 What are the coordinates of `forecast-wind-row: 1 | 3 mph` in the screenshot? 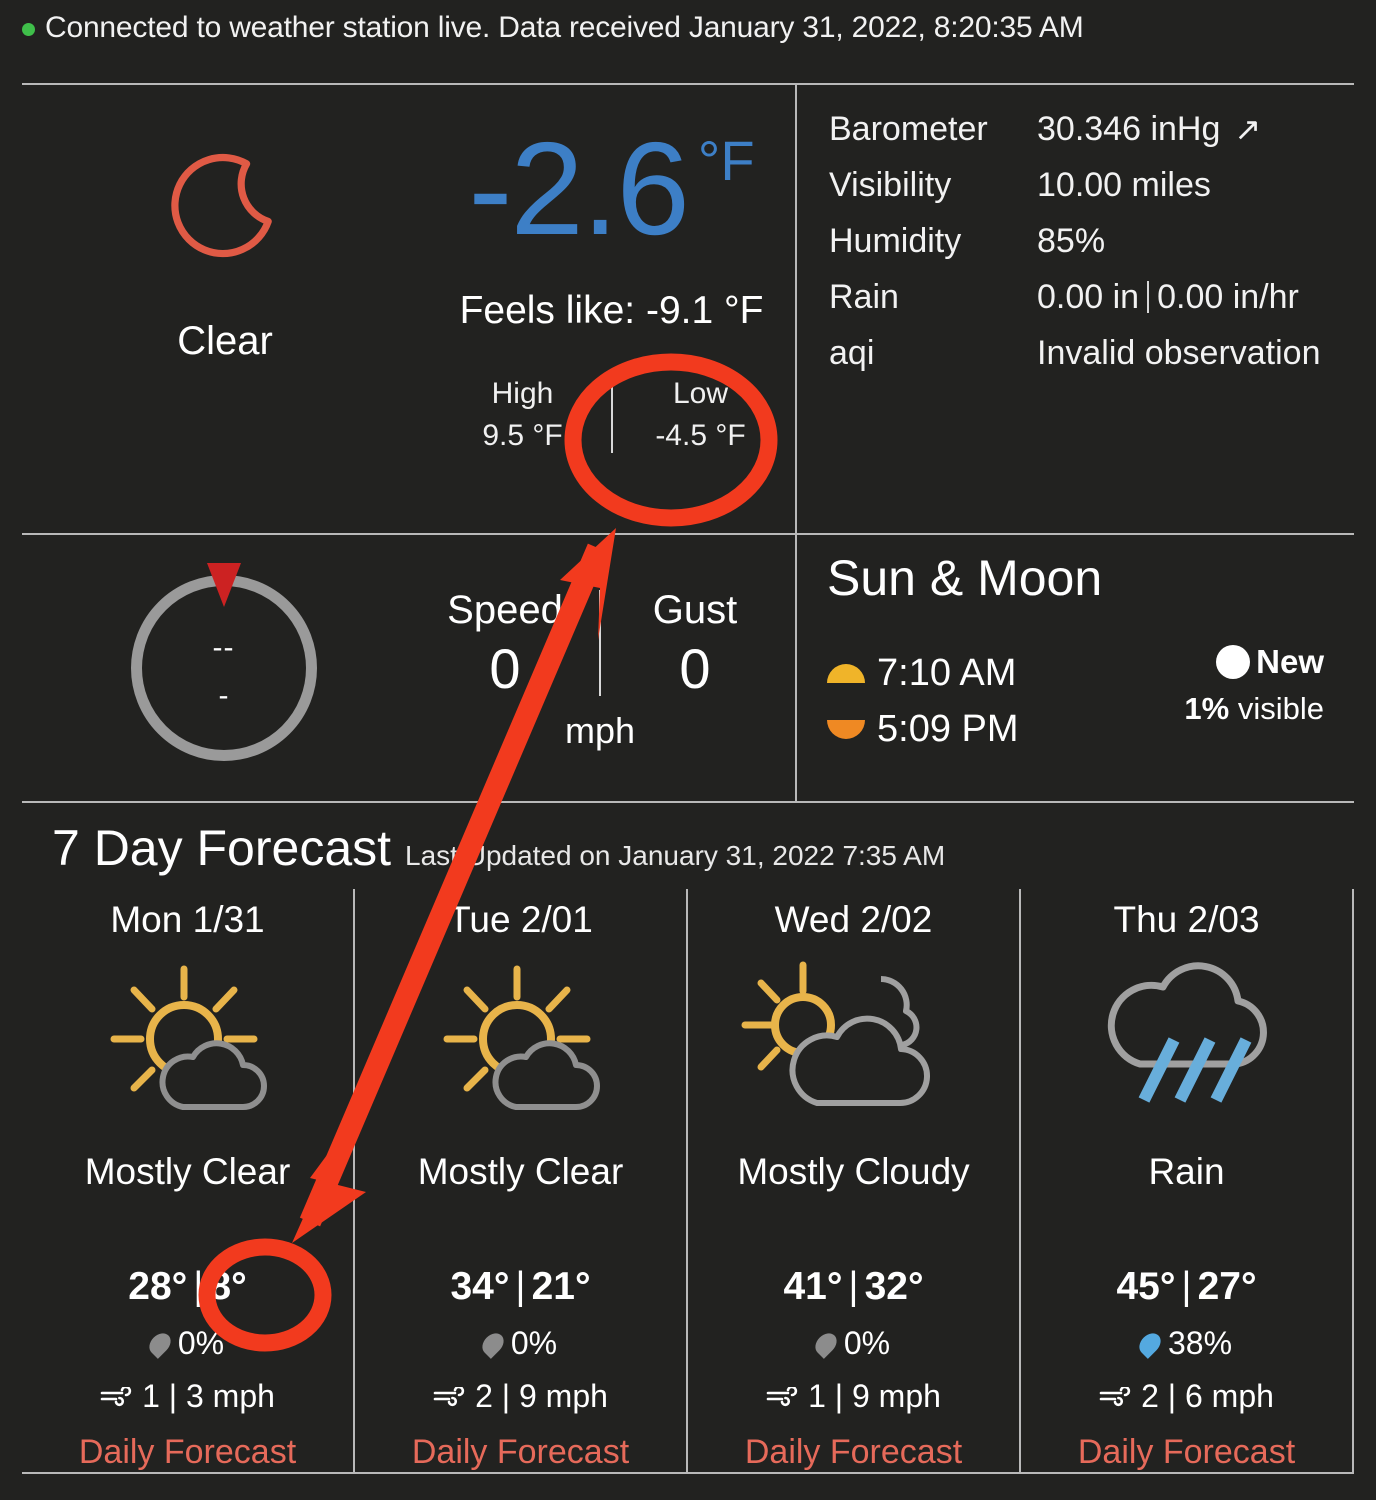 It's located at (187, 1396).